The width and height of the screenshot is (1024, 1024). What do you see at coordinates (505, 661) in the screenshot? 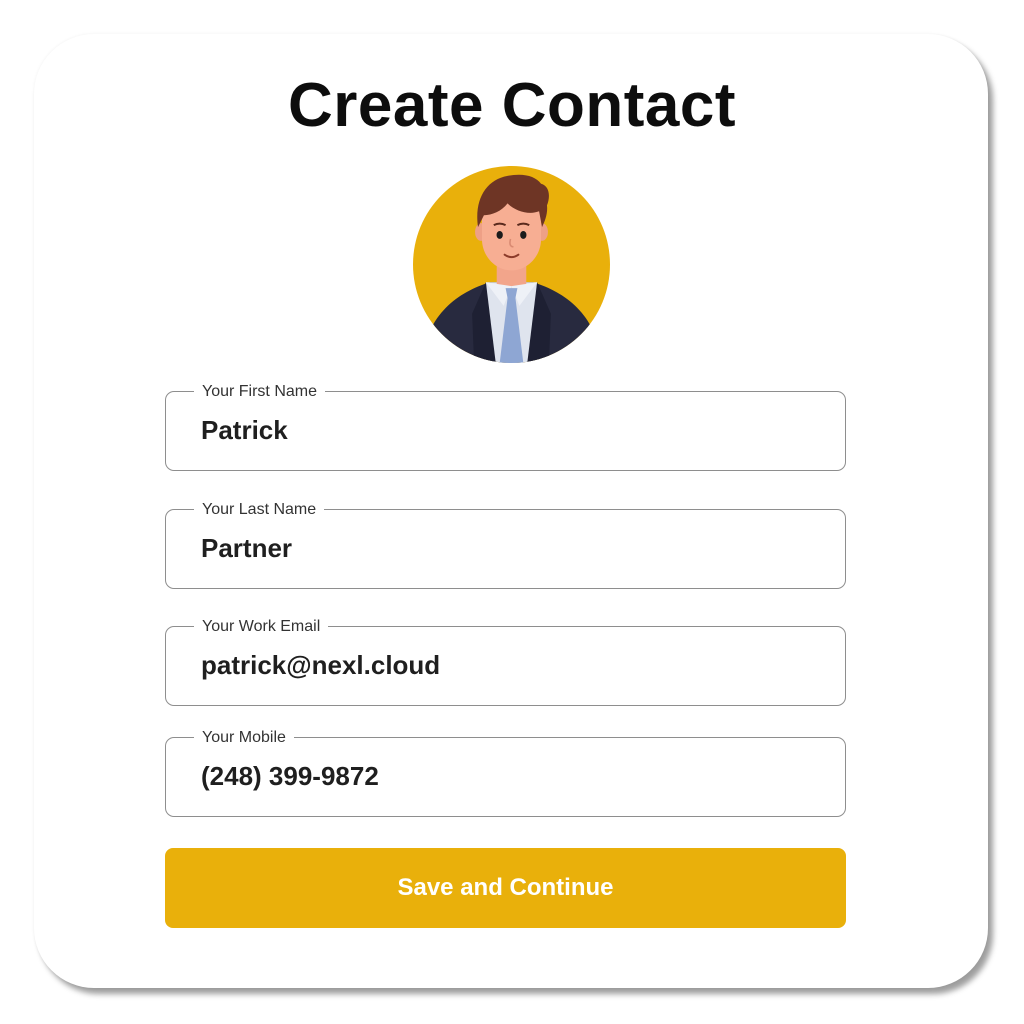
I see `work-email-field: Your Work Email patrick@nexl.cloud` at bounding box center [505, 661].